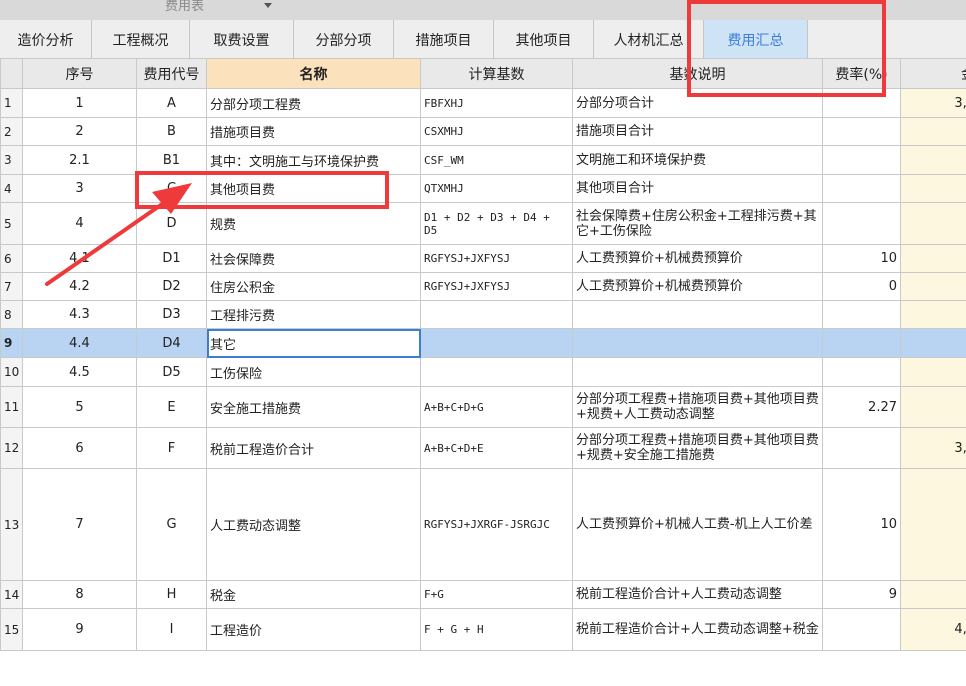  I want to click on base-cell: RGFYSJ+JXFYSJ, so click(496, 286).